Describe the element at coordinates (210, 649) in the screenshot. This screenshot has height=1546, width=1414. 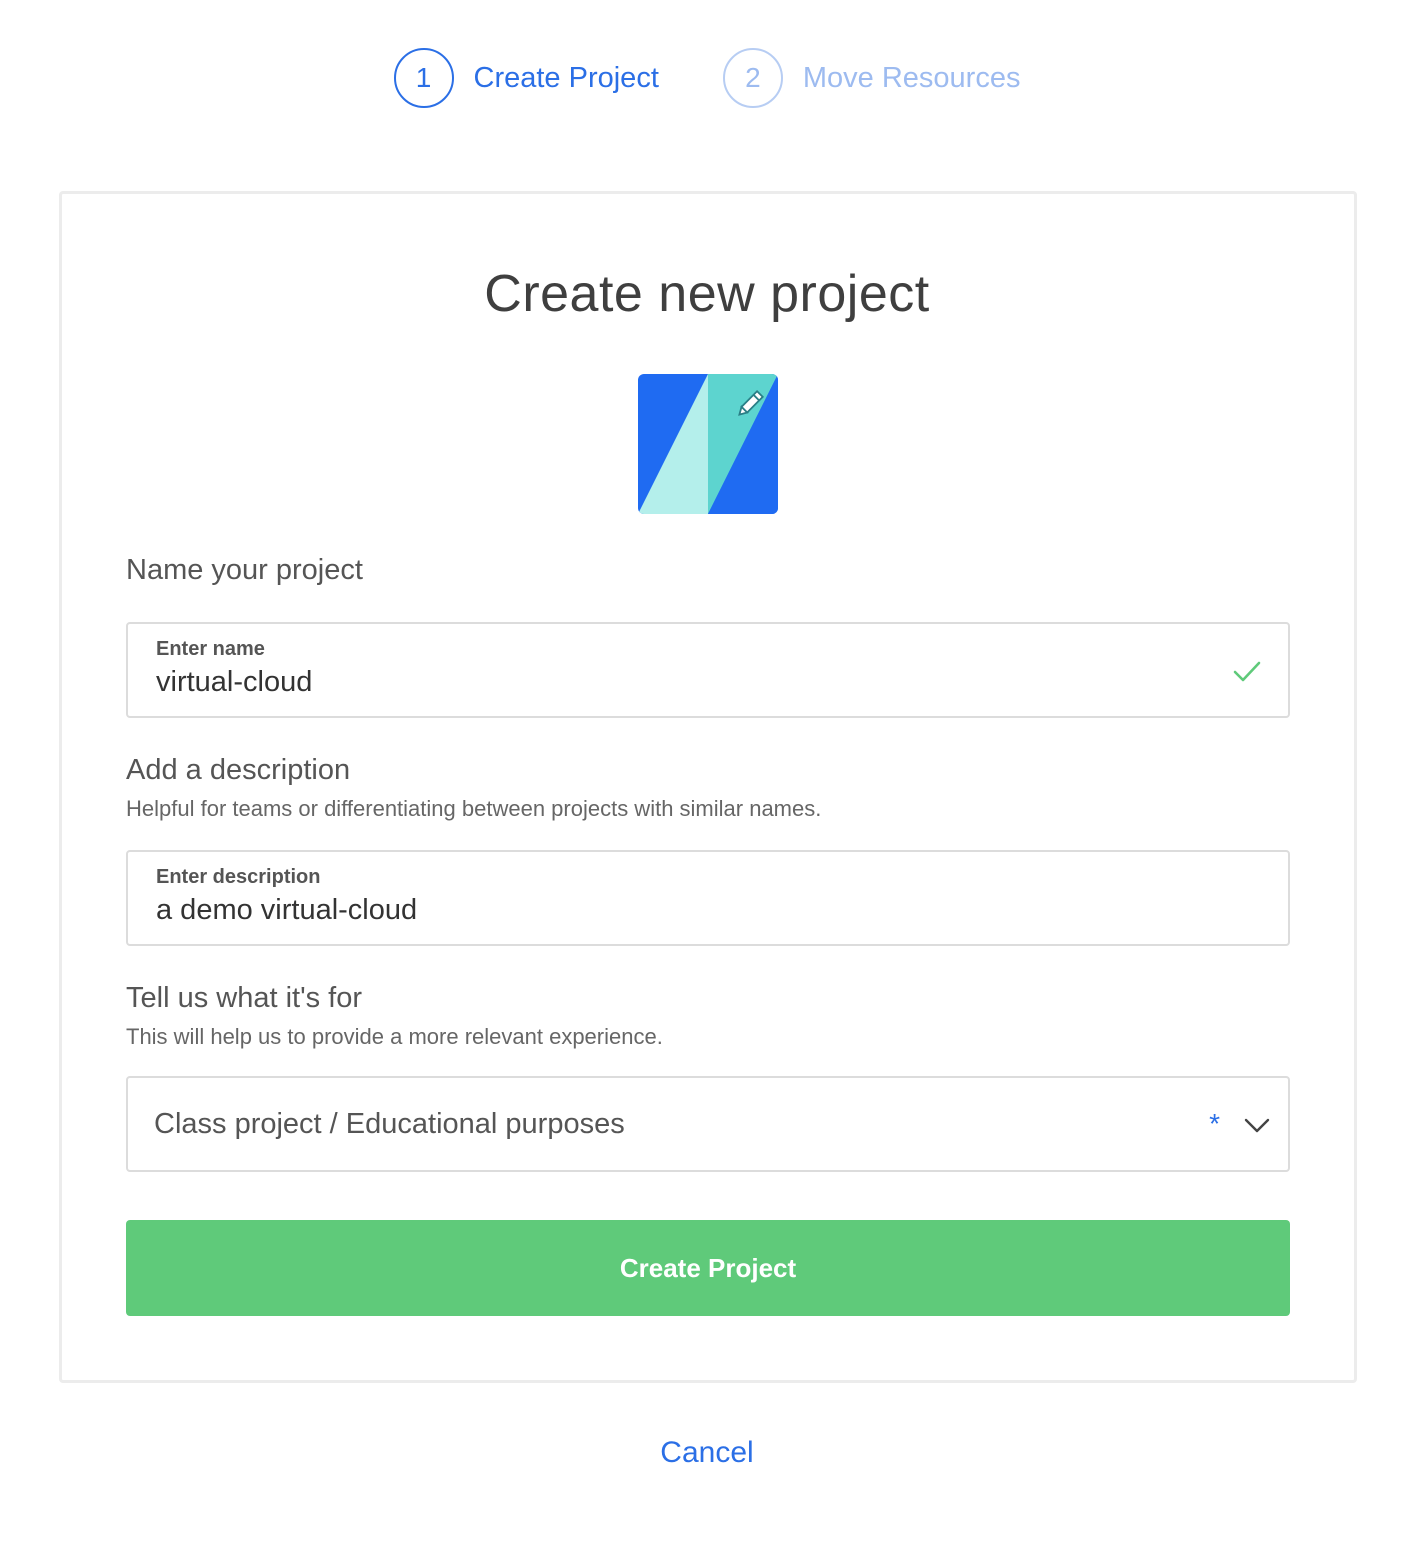
I see `project-name-label: Enter name` at that location.